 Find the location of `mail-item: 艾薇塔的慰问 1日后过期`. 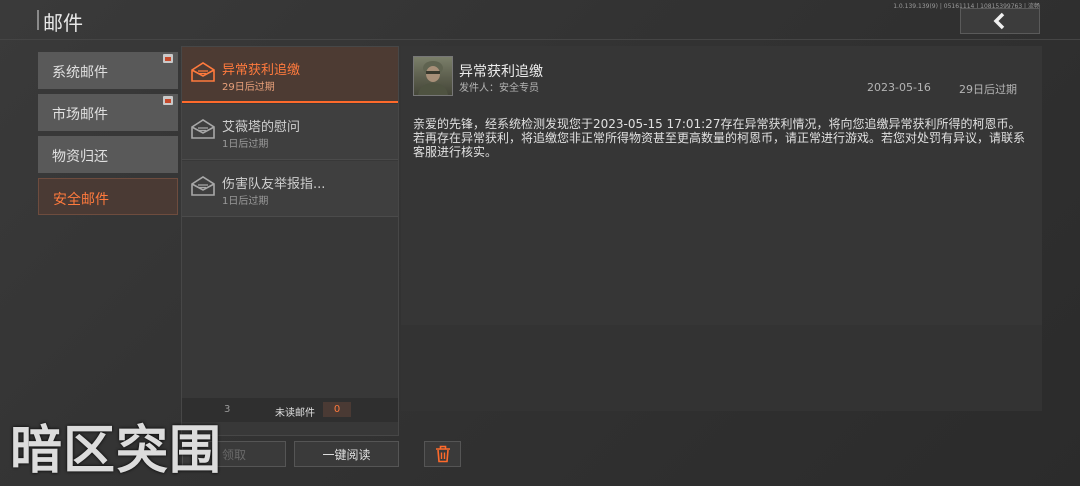

mail-item: 艾薇塔的慰问 1日后过期 is located at coordinates (290, 132).